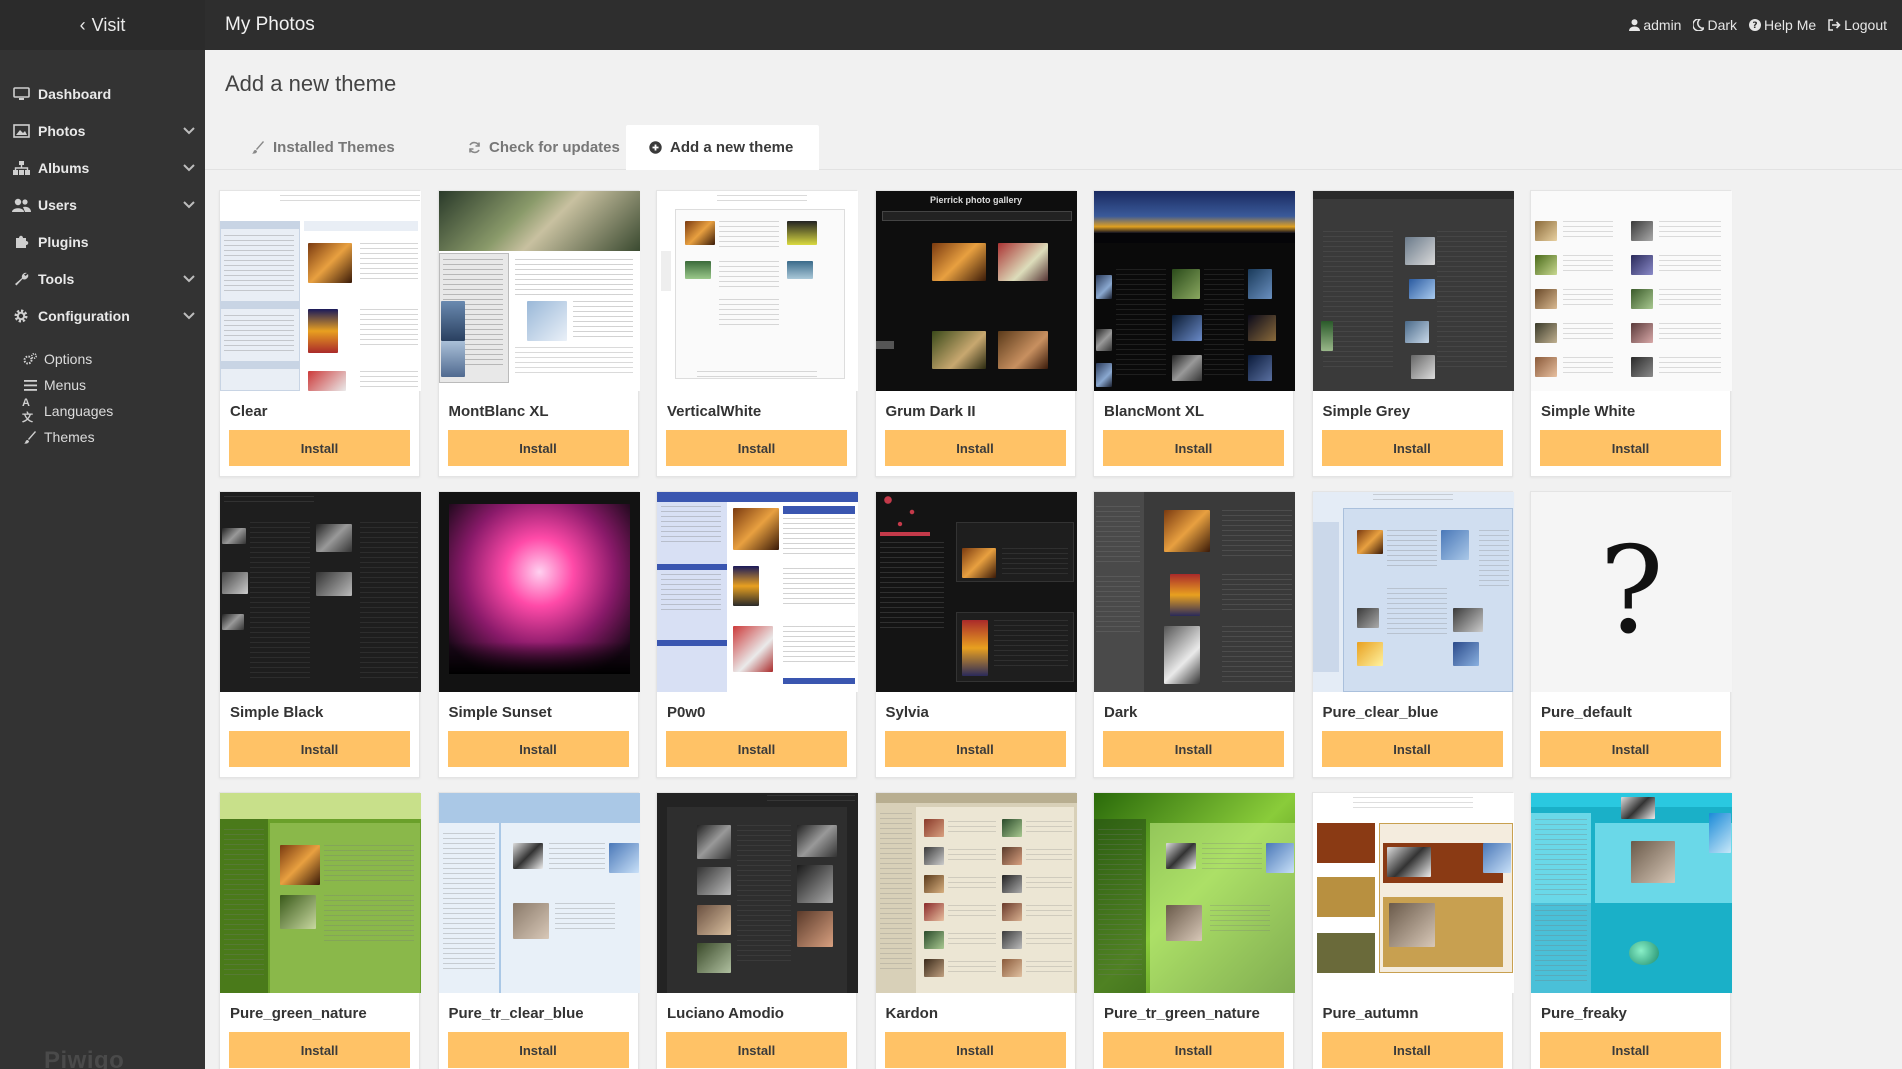 The height and width of the screenshot is (1069, 1902). Describe the element at coordinates (334, 147) in the screenshot. I see `tab-label: Installed Themes` at that location.